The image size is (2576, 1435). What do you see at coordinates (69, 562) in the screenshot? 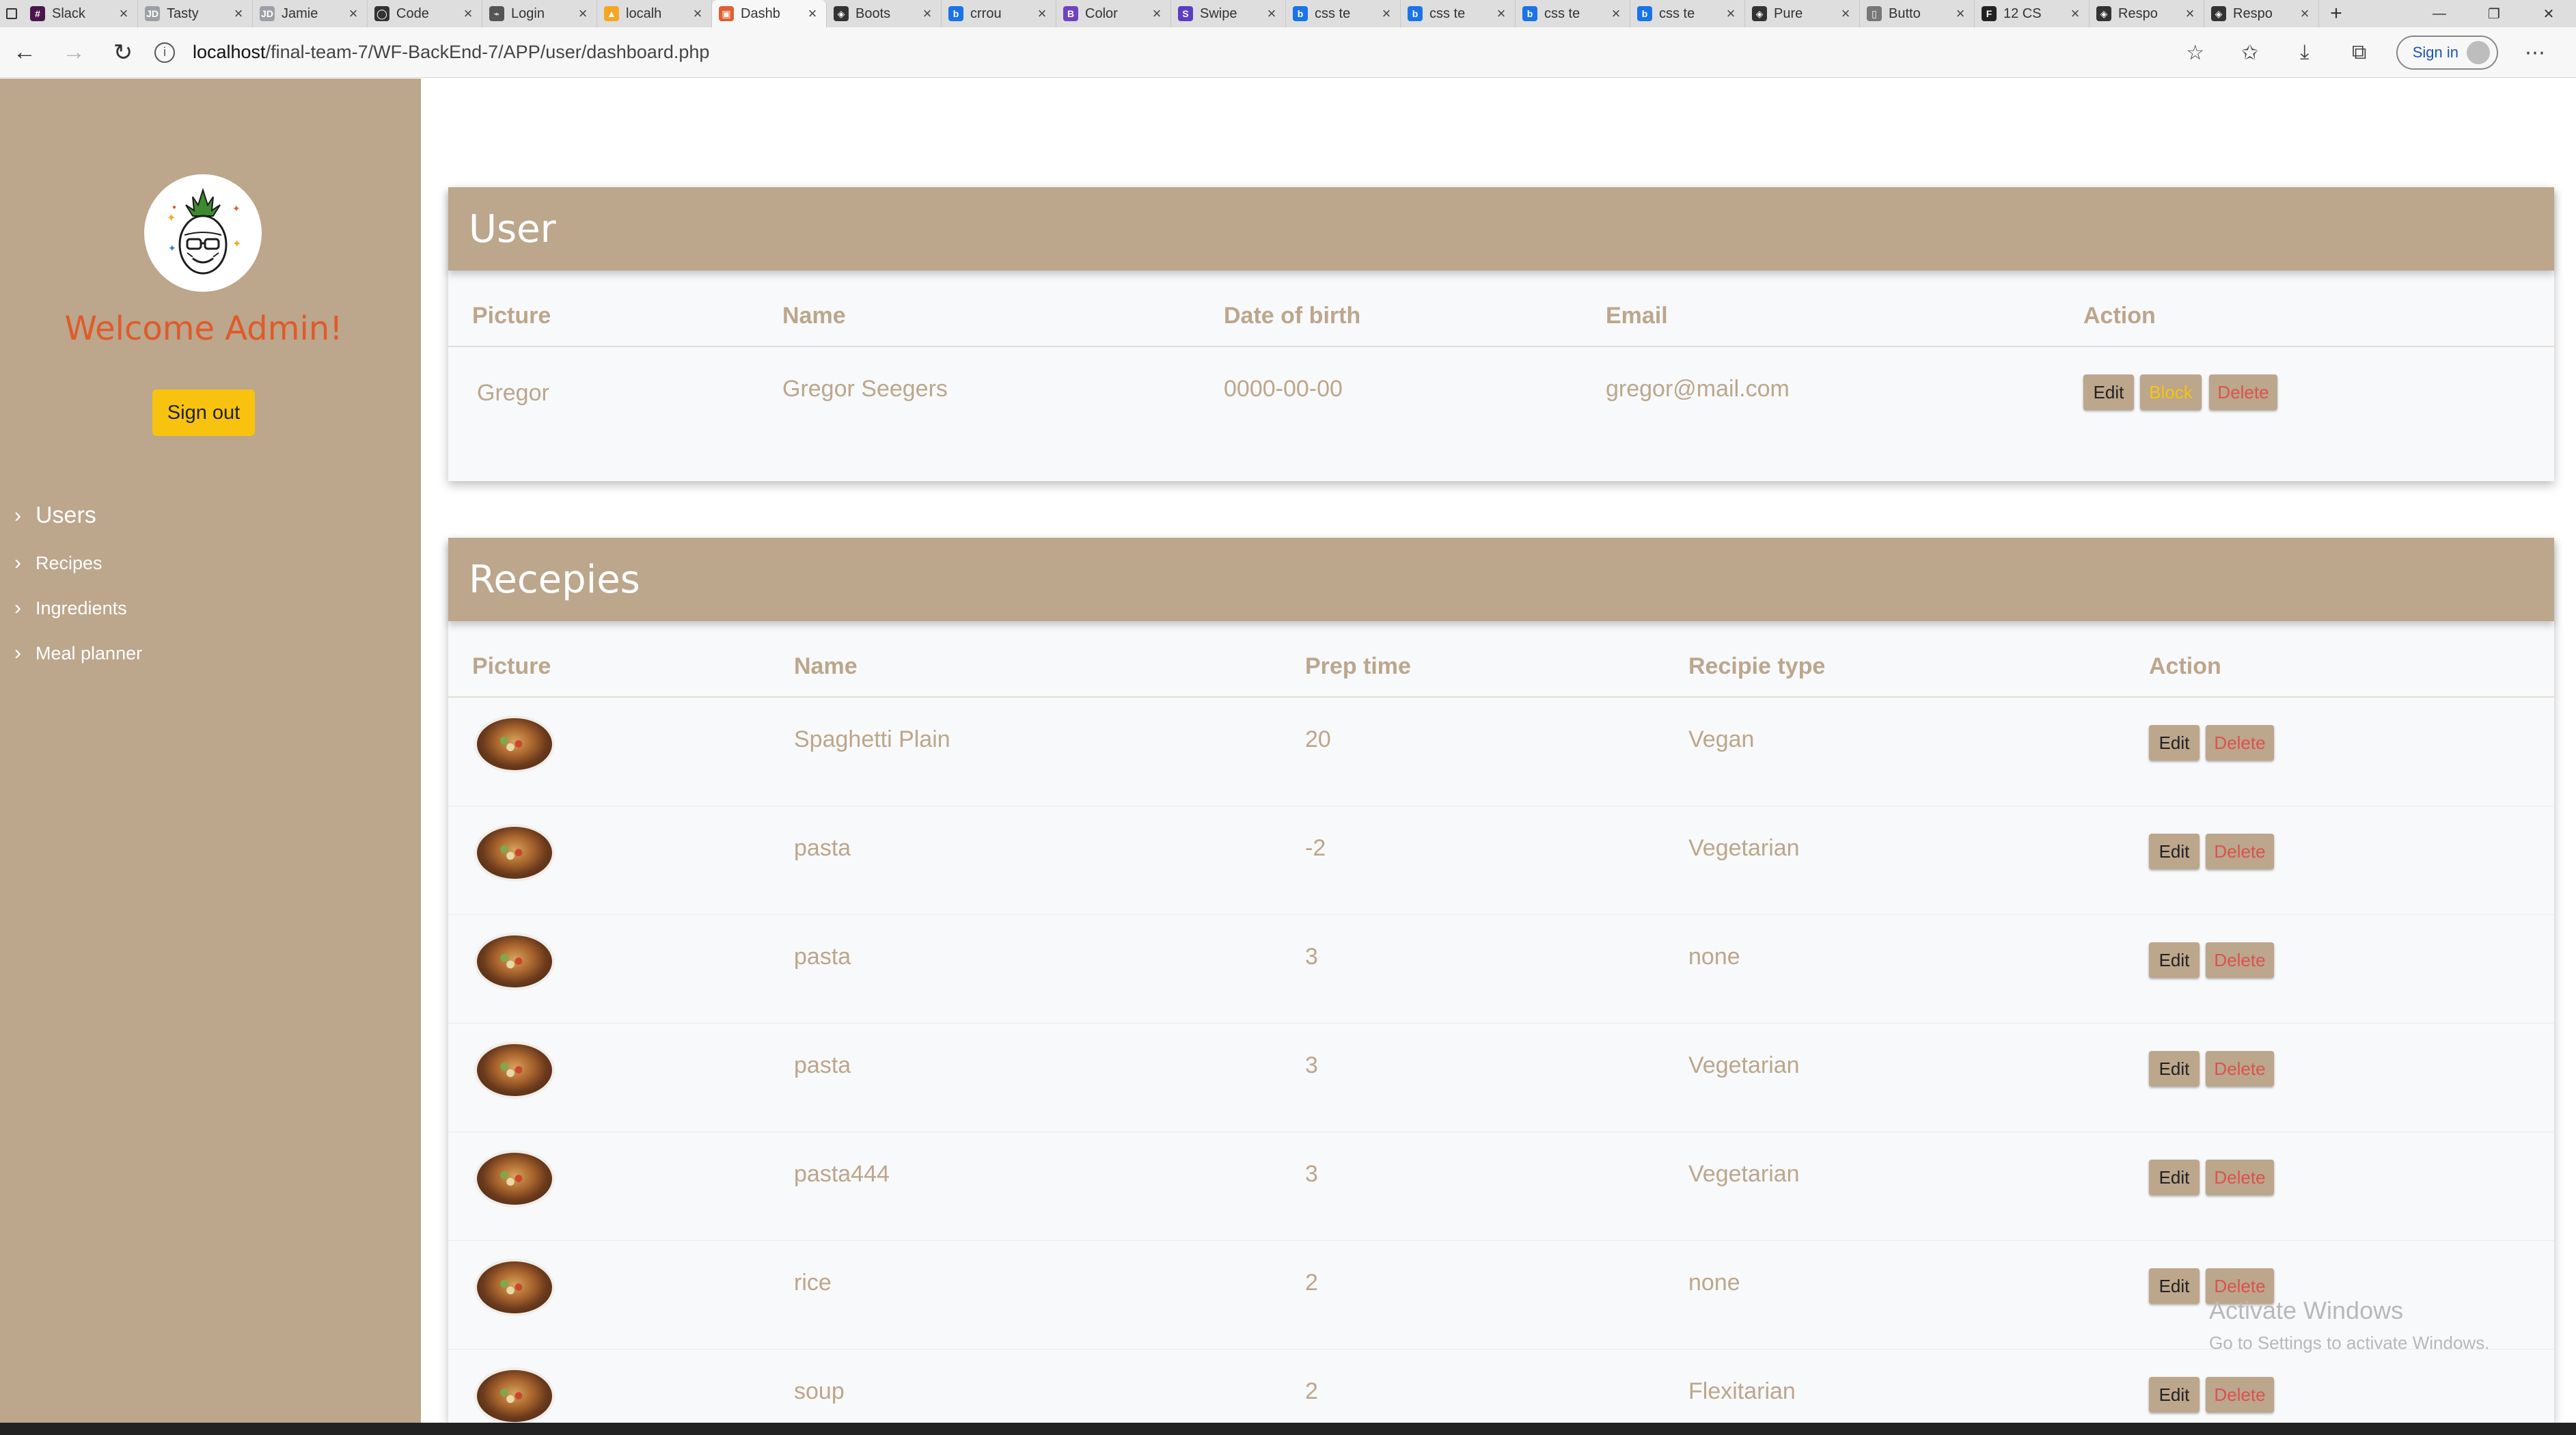
I see `sidebar-item-label: Recipes` at bounding box center [69, 562].